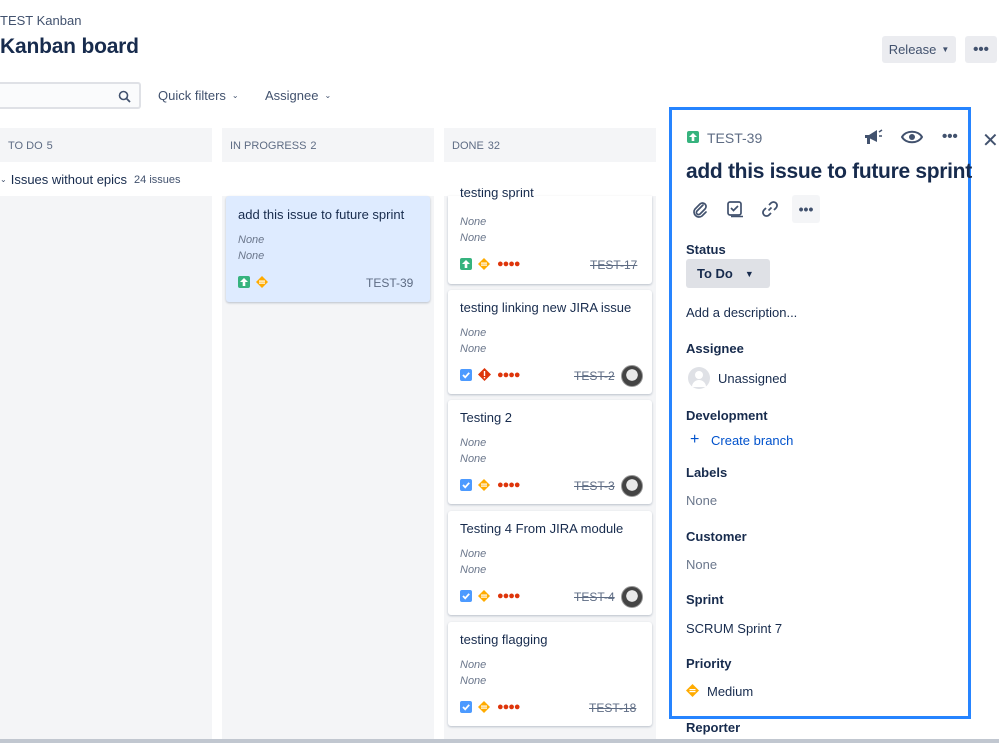 The width and height of the screenshot is (999, 743). What do you see at coordinates (486, 417) in the screenshot?
I see `card-title: Testing 2` at bounding box center [486, 417].